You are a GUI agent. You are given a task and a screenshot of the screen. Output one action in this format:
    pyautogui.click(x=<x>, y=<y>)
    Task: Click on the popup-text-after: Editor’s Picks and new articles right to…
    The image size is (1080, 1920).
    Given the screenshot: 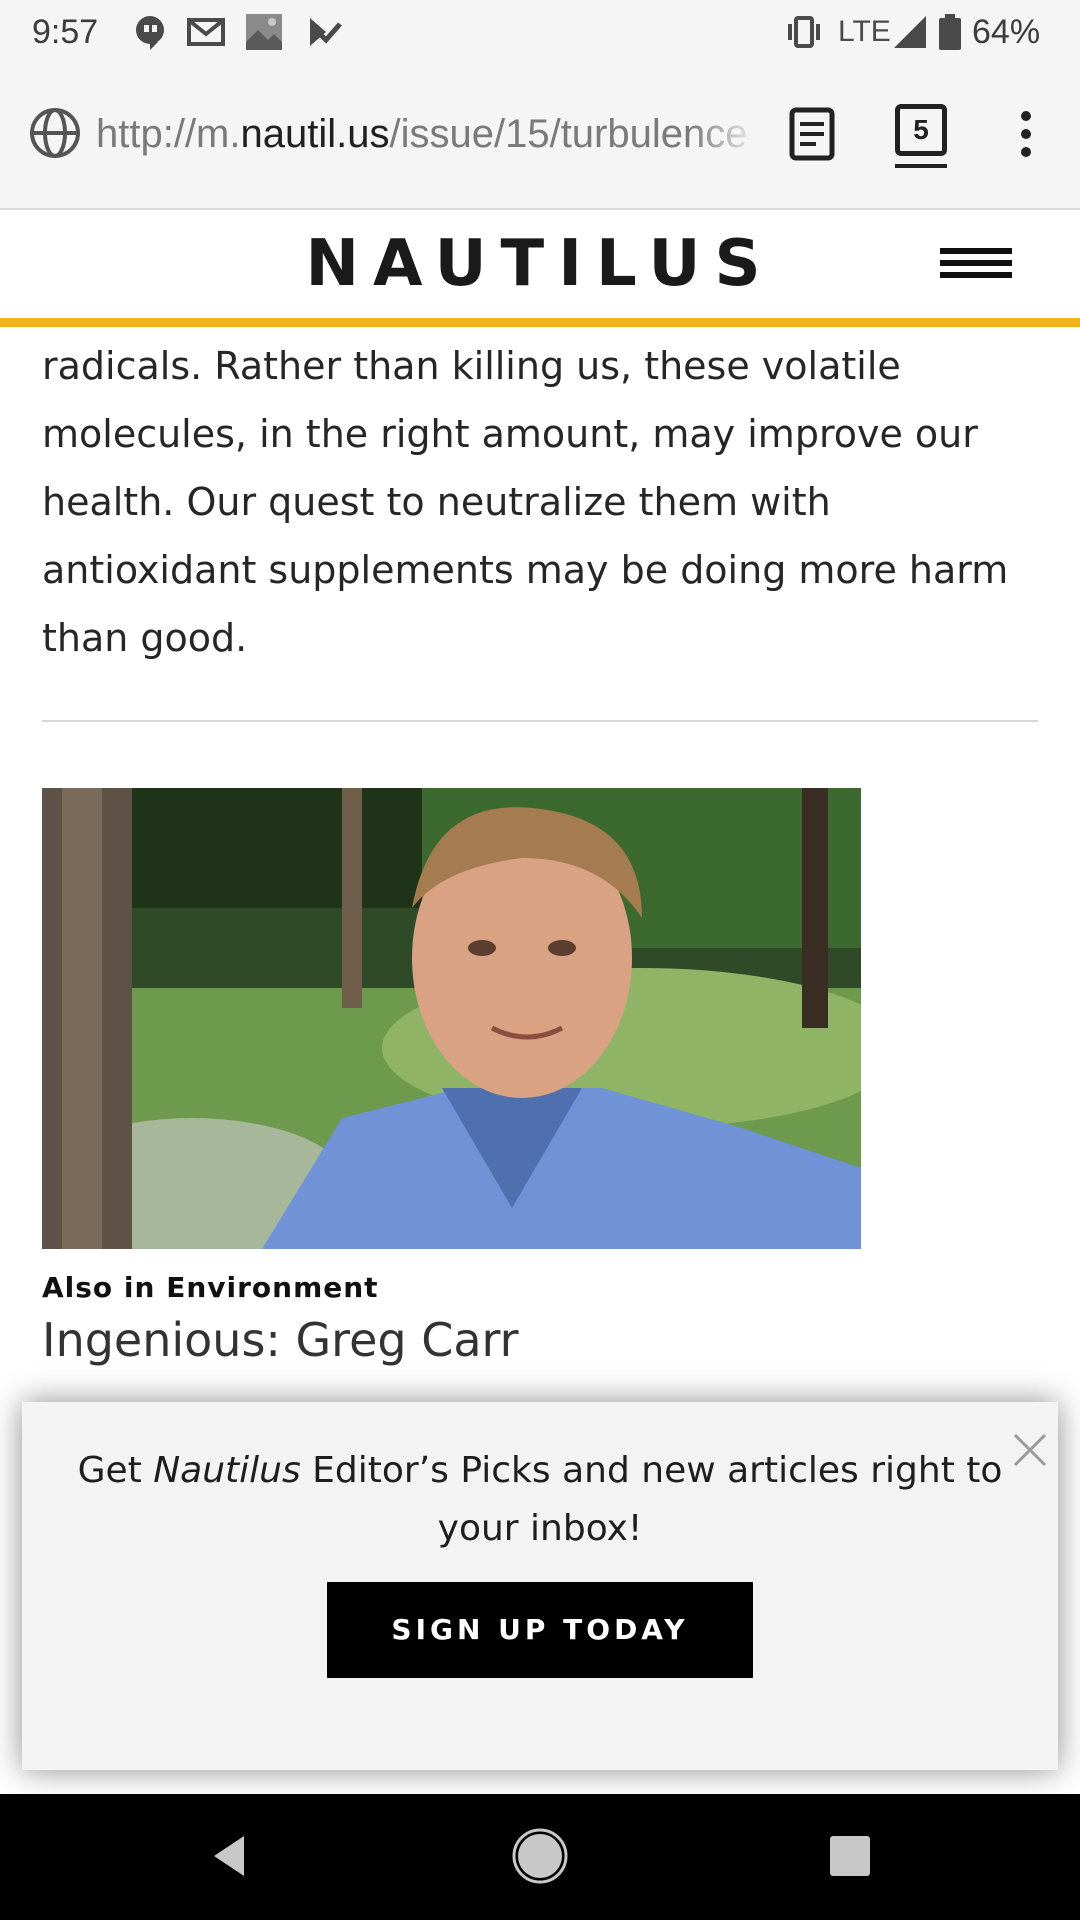 What is the action you would take?
    pyautogui.click(x=651, y=1499)
    